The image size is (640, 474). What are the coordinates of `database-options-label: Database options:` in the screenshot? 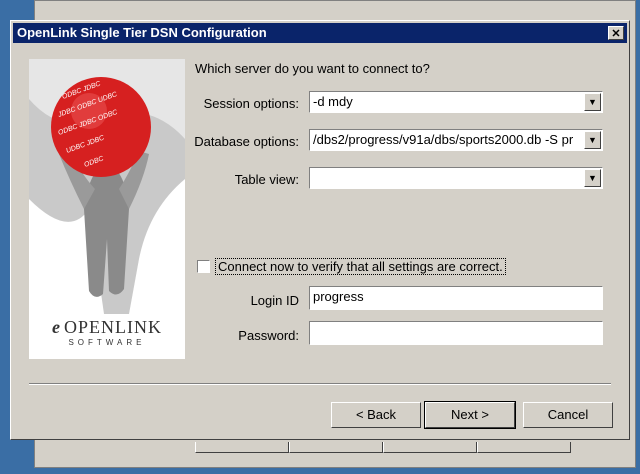 It's located at (246, 141).